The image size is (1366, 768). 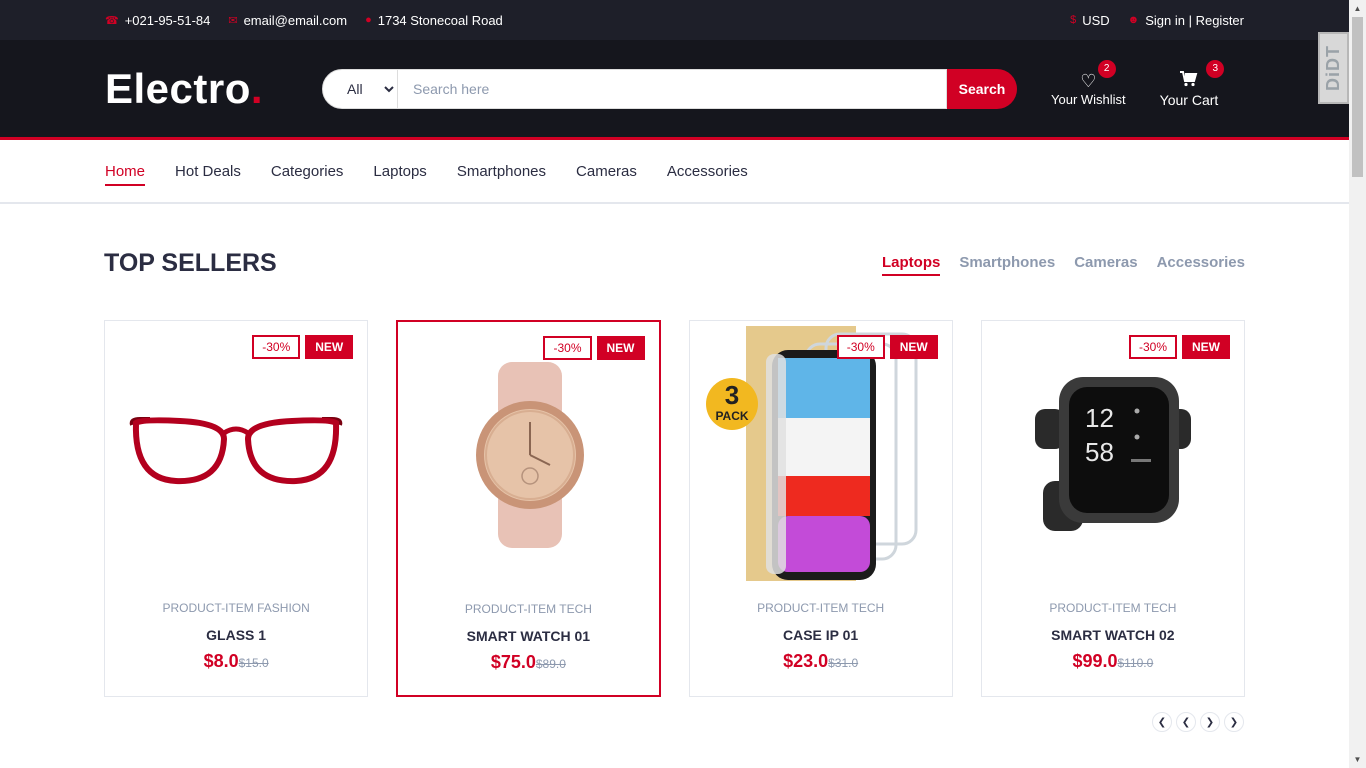 I want to click on search-button: Search, so click(x=982, y=88).